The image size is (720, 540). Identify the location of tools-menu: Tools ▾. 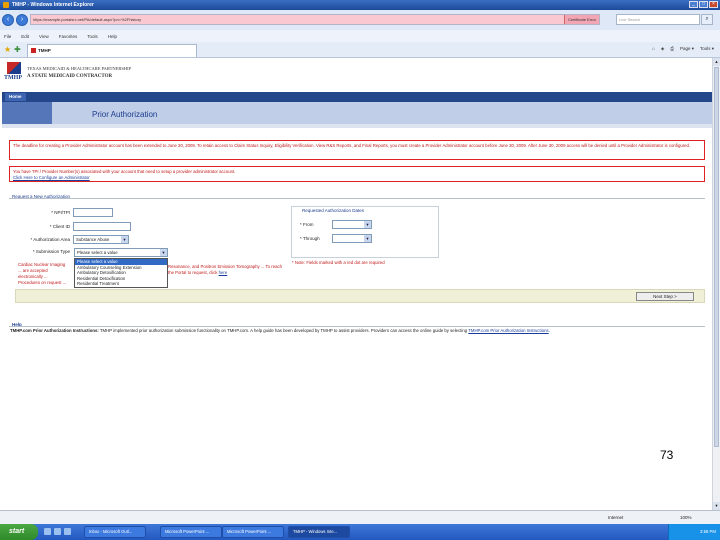
(707, 49).